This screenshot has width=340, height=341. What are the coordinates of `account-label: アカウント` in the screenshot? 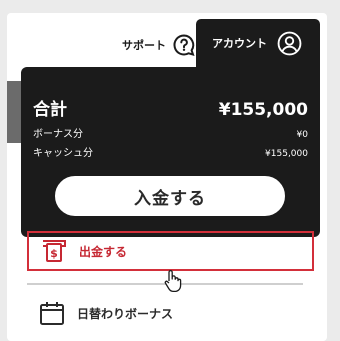 It's located at (239, 43).